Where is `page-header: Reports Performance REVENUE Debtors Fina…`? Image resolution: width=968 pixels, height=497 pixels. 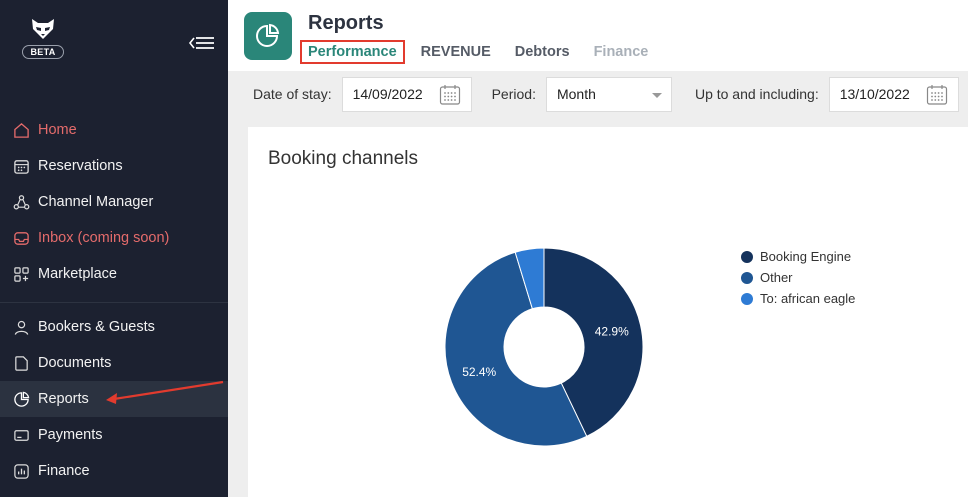 page-header: Reports Performance REVENUE Debtors Fina… is located at coordinates (598, 36).